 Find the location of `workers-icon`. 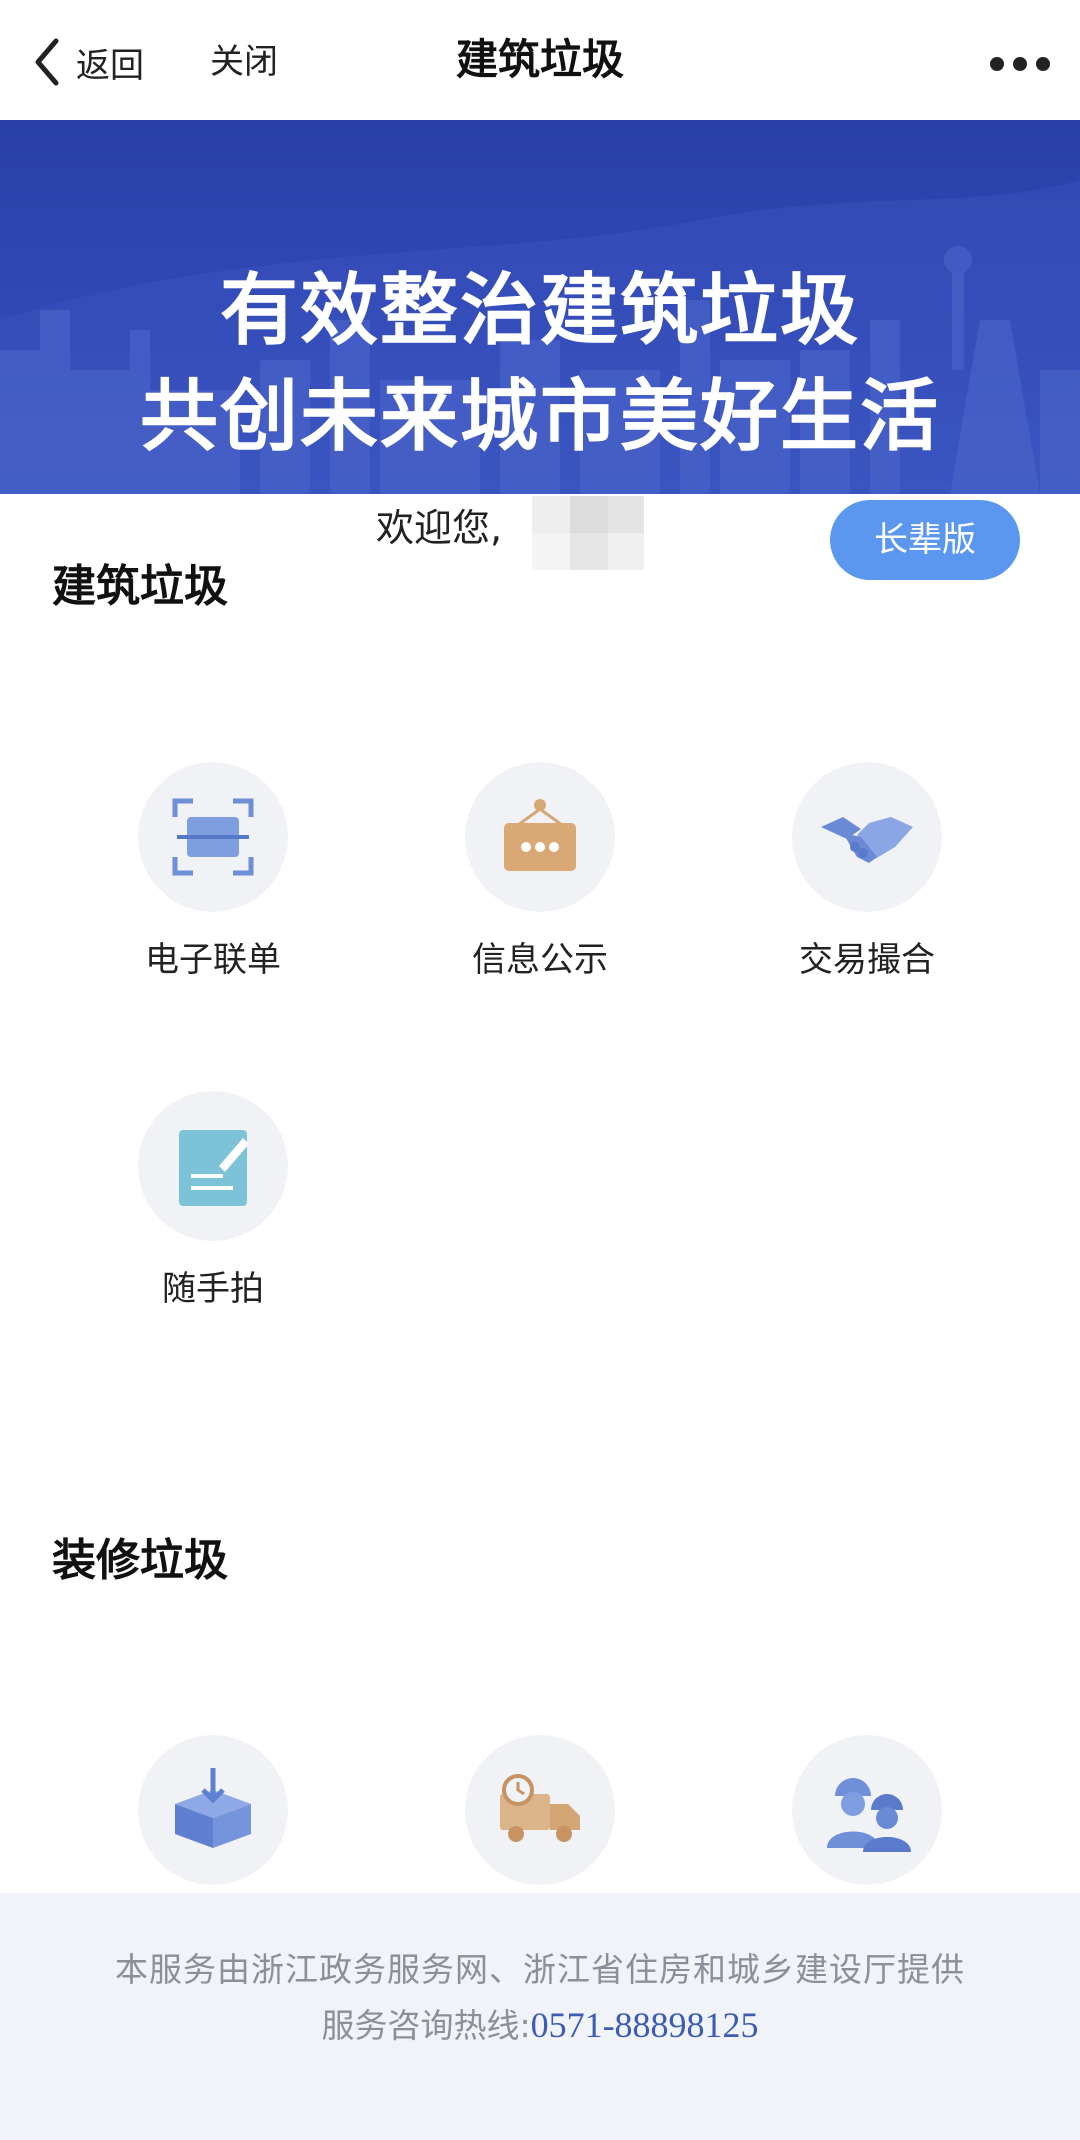

workers-icon is located at coordinates (869, 1815).